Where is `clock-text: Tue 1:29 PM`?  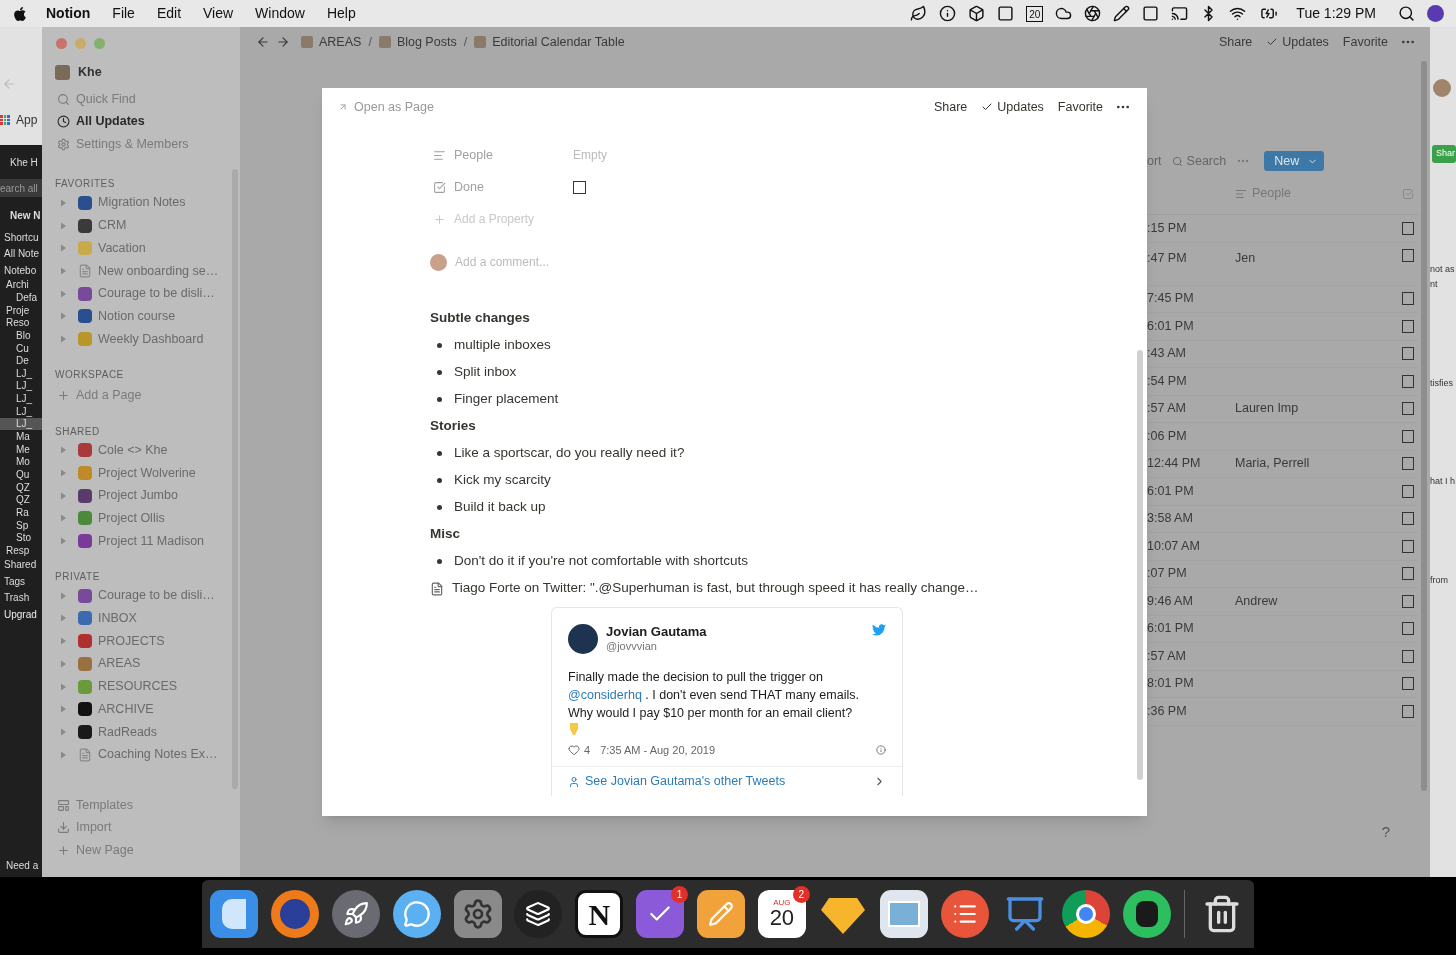 clock-text: Tue 1:29 PM is located at coordinates (1336, 13).